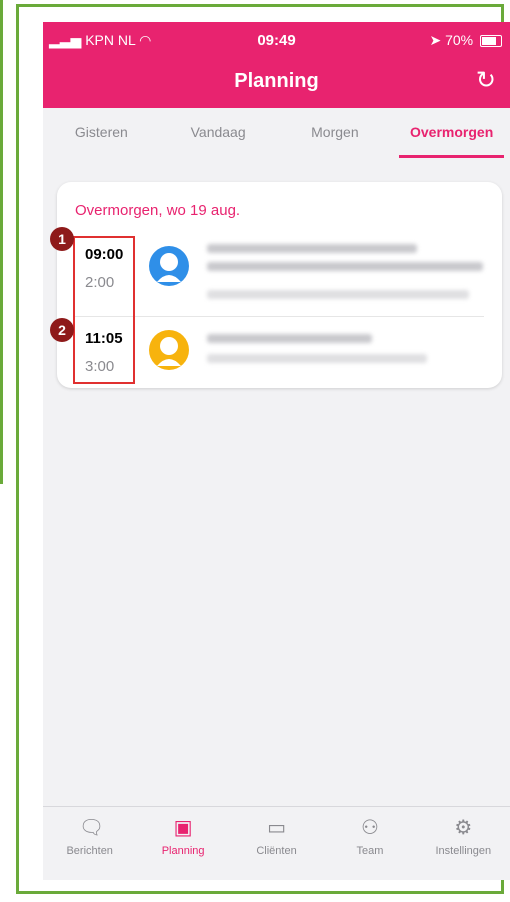  Describe the element at coordinates (437, 40) in the screenshot. I see `location-icon: ➤` at that location.